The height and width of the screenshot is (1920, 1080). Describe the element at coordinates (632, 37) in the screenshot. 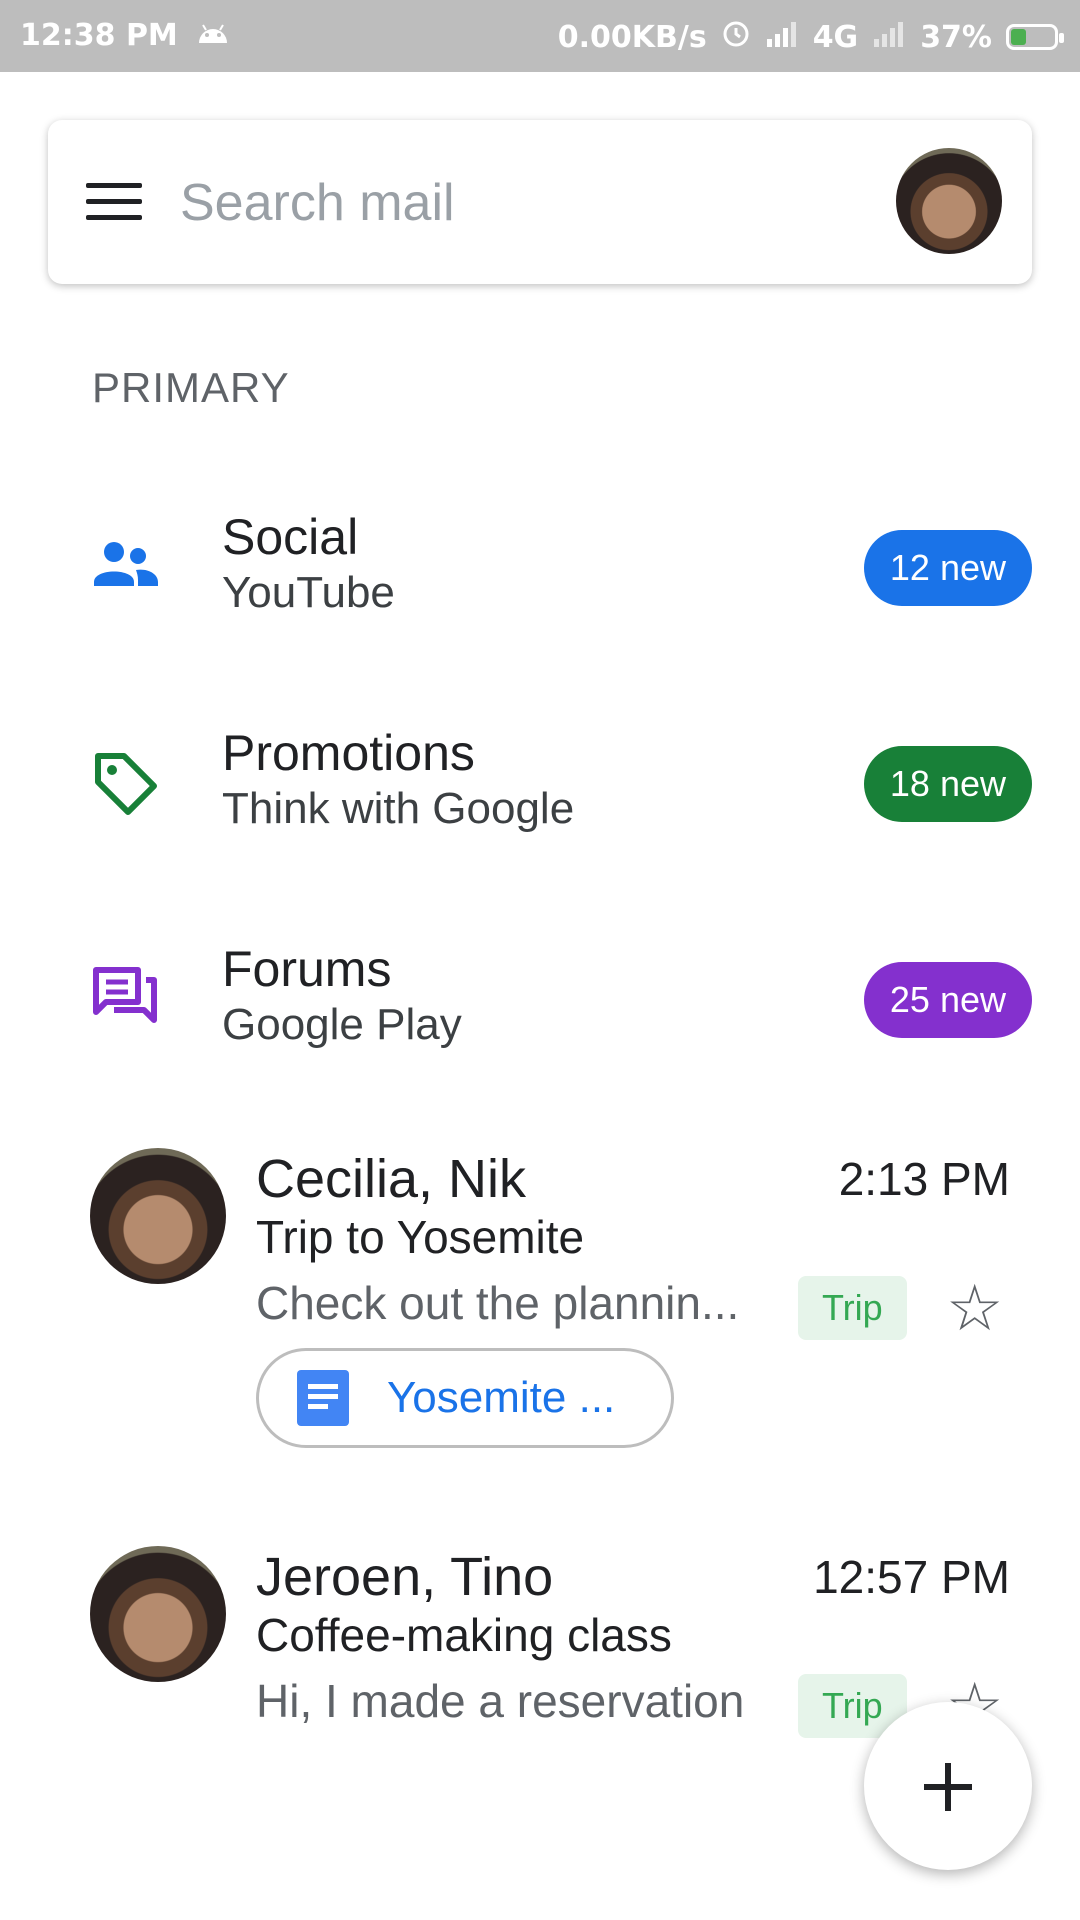

I see `network-speed: 0.00KB/s` at that location.